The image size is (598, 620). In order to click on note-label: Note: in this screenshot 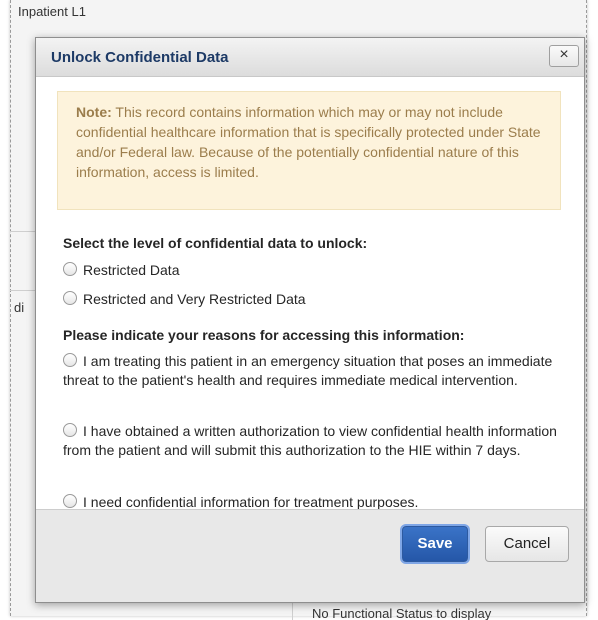, I will do `click(94, 112)`.